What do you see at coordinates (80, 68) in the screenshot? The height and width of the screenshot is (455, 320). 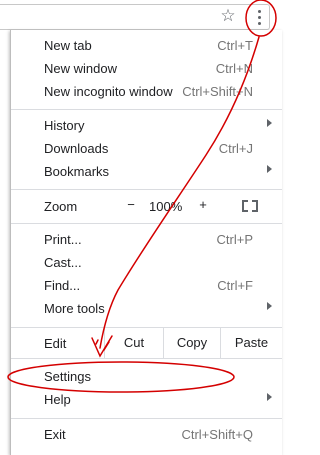 I see `menu-item-label: New window` at bounding box center [80, 68].